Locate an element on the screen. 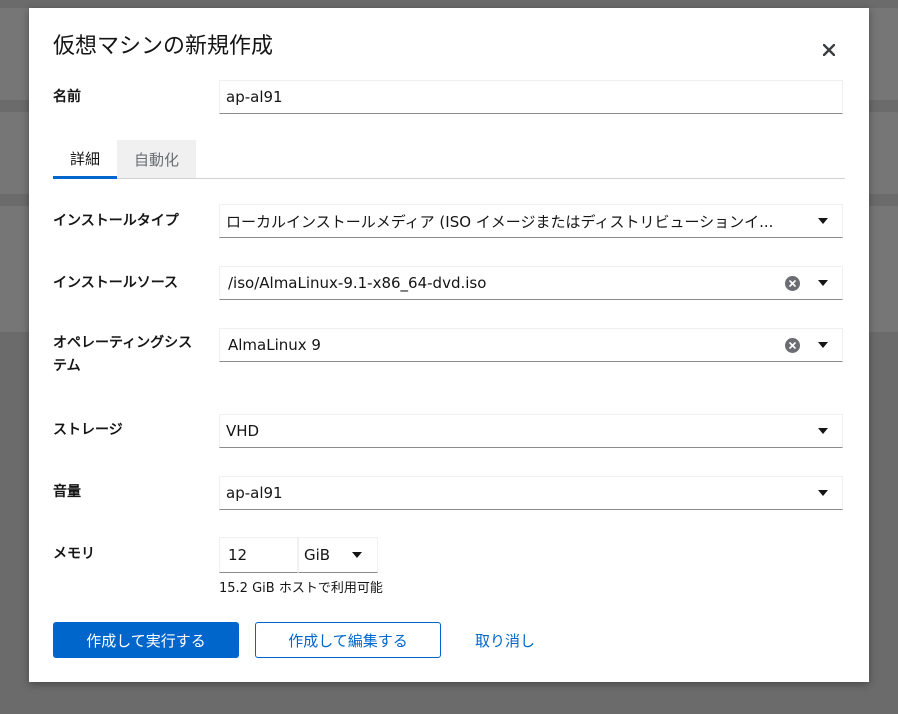 This screenshot has height=714, width=898. tab-bar: 詳細 自動化 is located at coordinates (449, 159).